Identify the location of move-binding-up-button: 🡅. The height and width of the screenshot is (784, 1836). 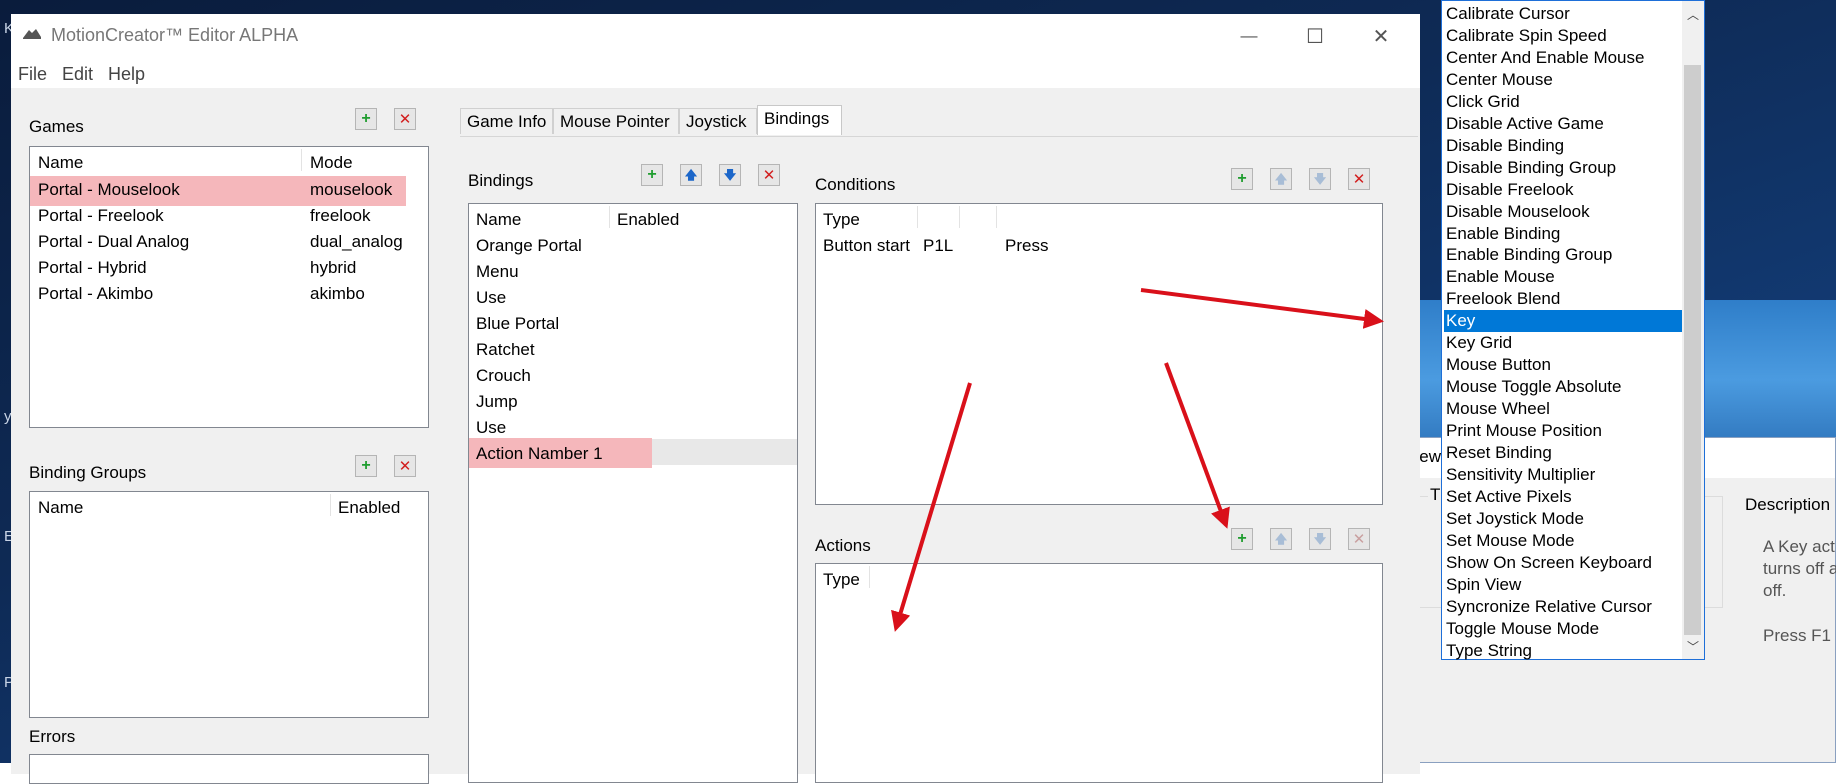
(691, 175).